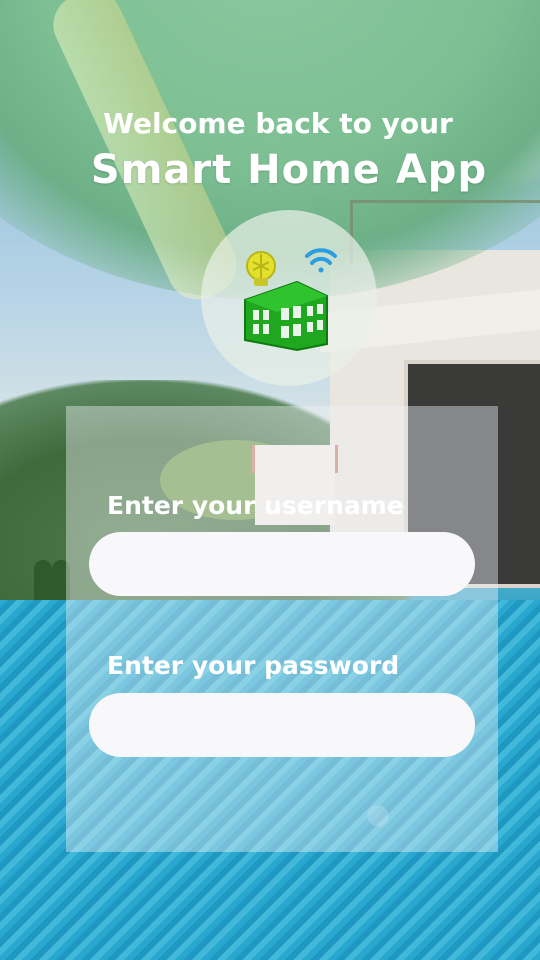 Image resolution: width=540 pixels, height=960 pixels. I want to click on welcome-heading: Welcome back to your, so click(278, 123).